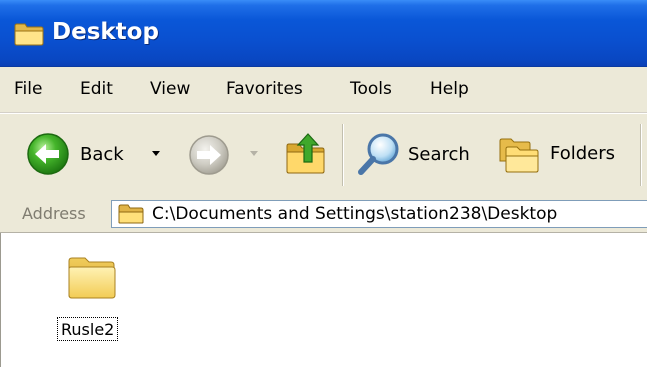  Describe the element at coordinates (156, 153) in the screenshot. I see `back-dropdown-arrow` at that location.